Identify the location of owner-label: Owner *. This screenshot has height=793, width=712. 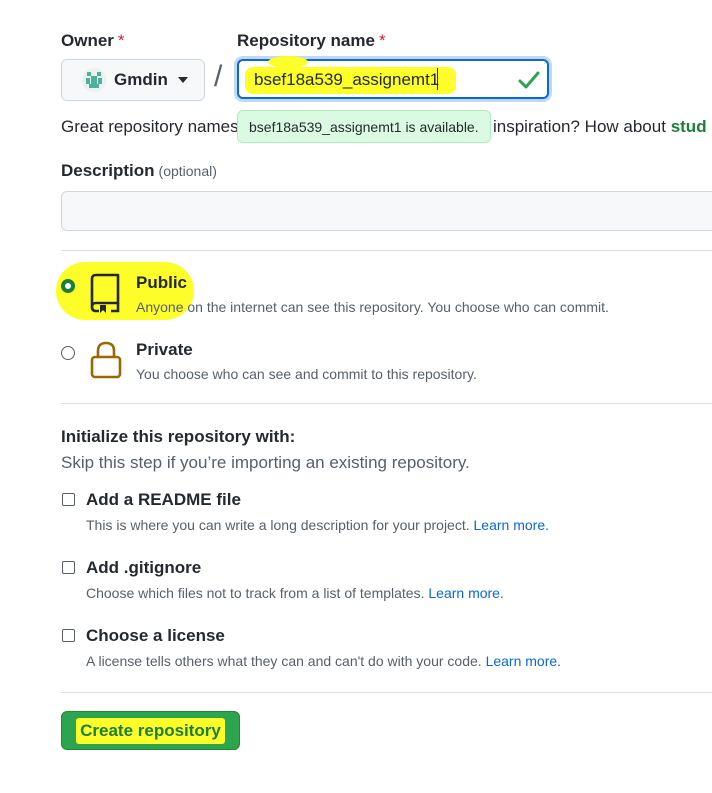
(93, 40).